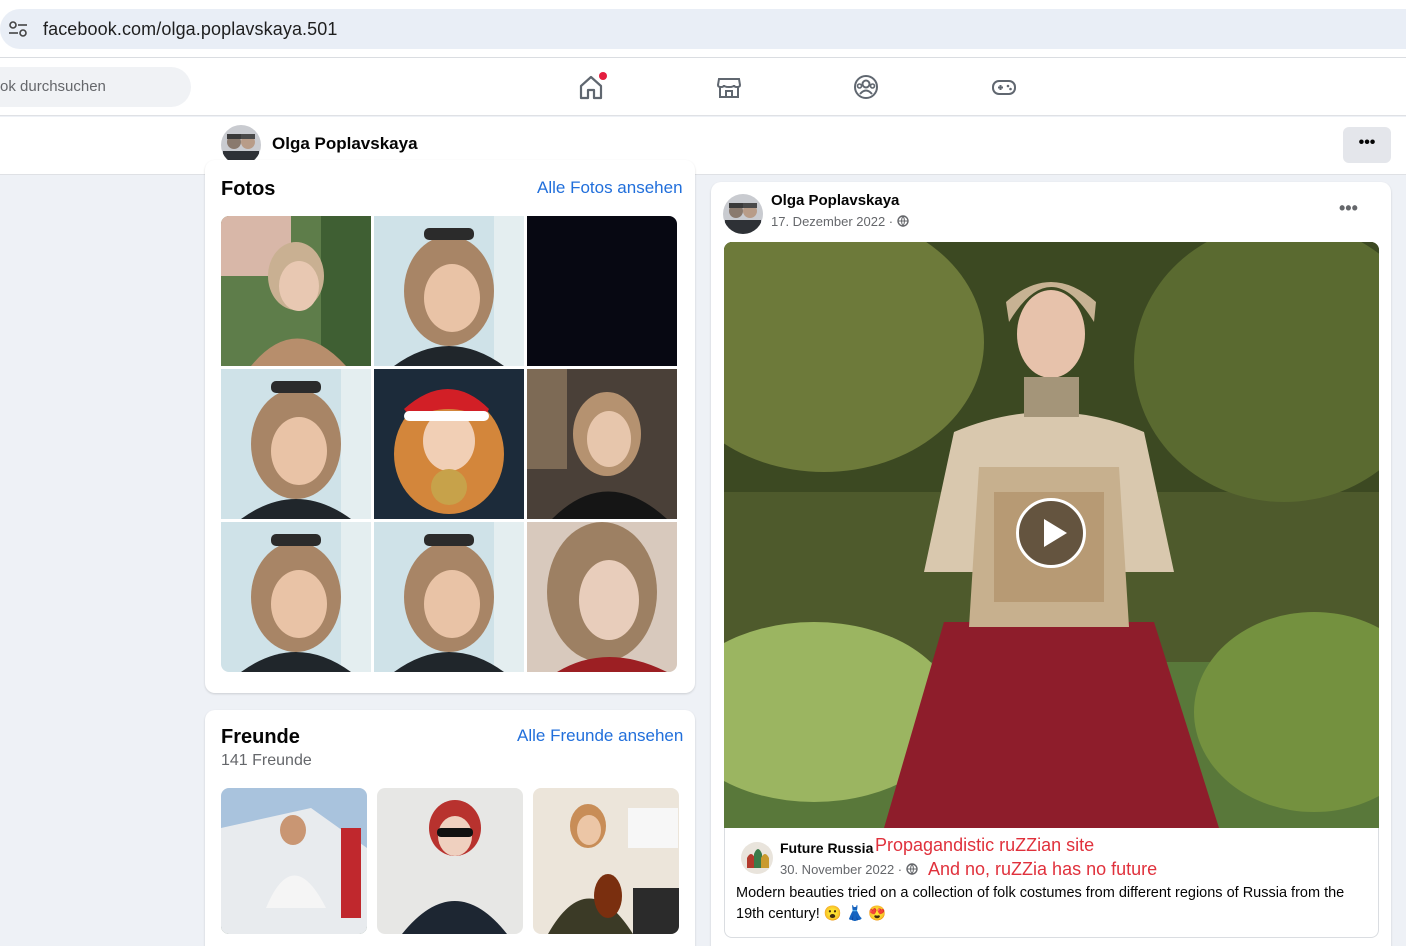 Image resolution: width=1406 pixels, height=946 pixels. I want to click on friends-title: Freunde, so click(260, 737).